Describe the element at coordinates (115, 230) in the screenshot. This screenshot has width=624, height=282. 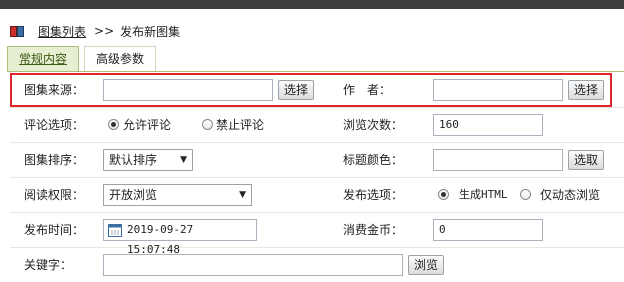
I see `calendar-icon` at that location.